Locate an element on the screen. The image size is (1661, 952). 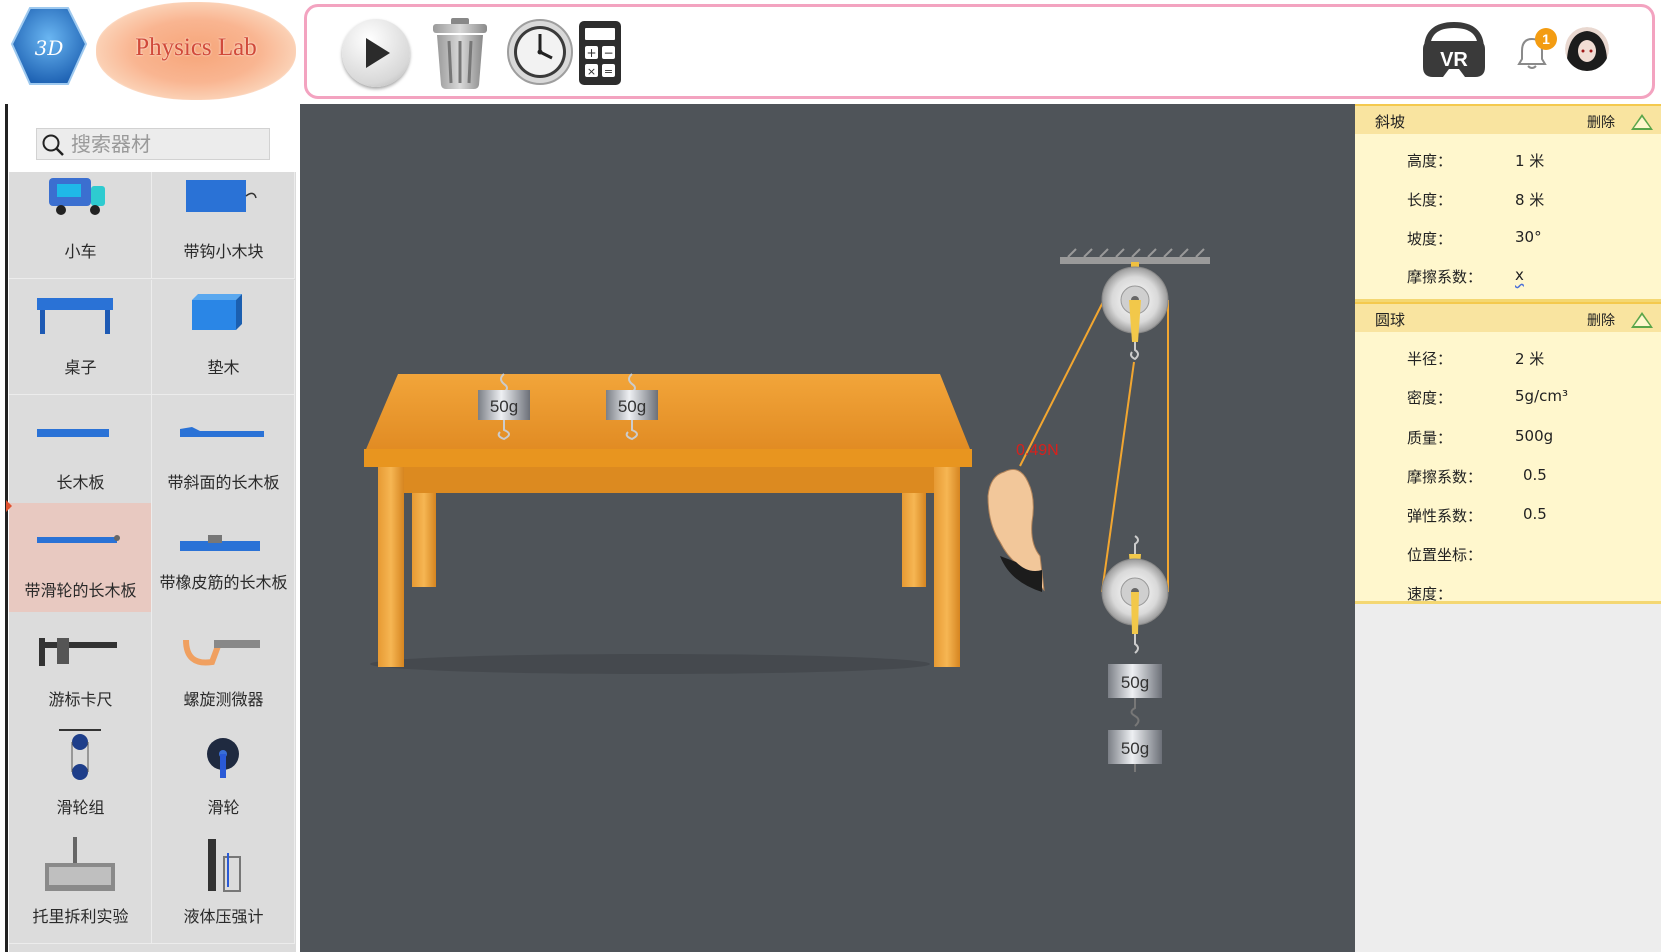
trash-icon is located at coordinates (460, 53).